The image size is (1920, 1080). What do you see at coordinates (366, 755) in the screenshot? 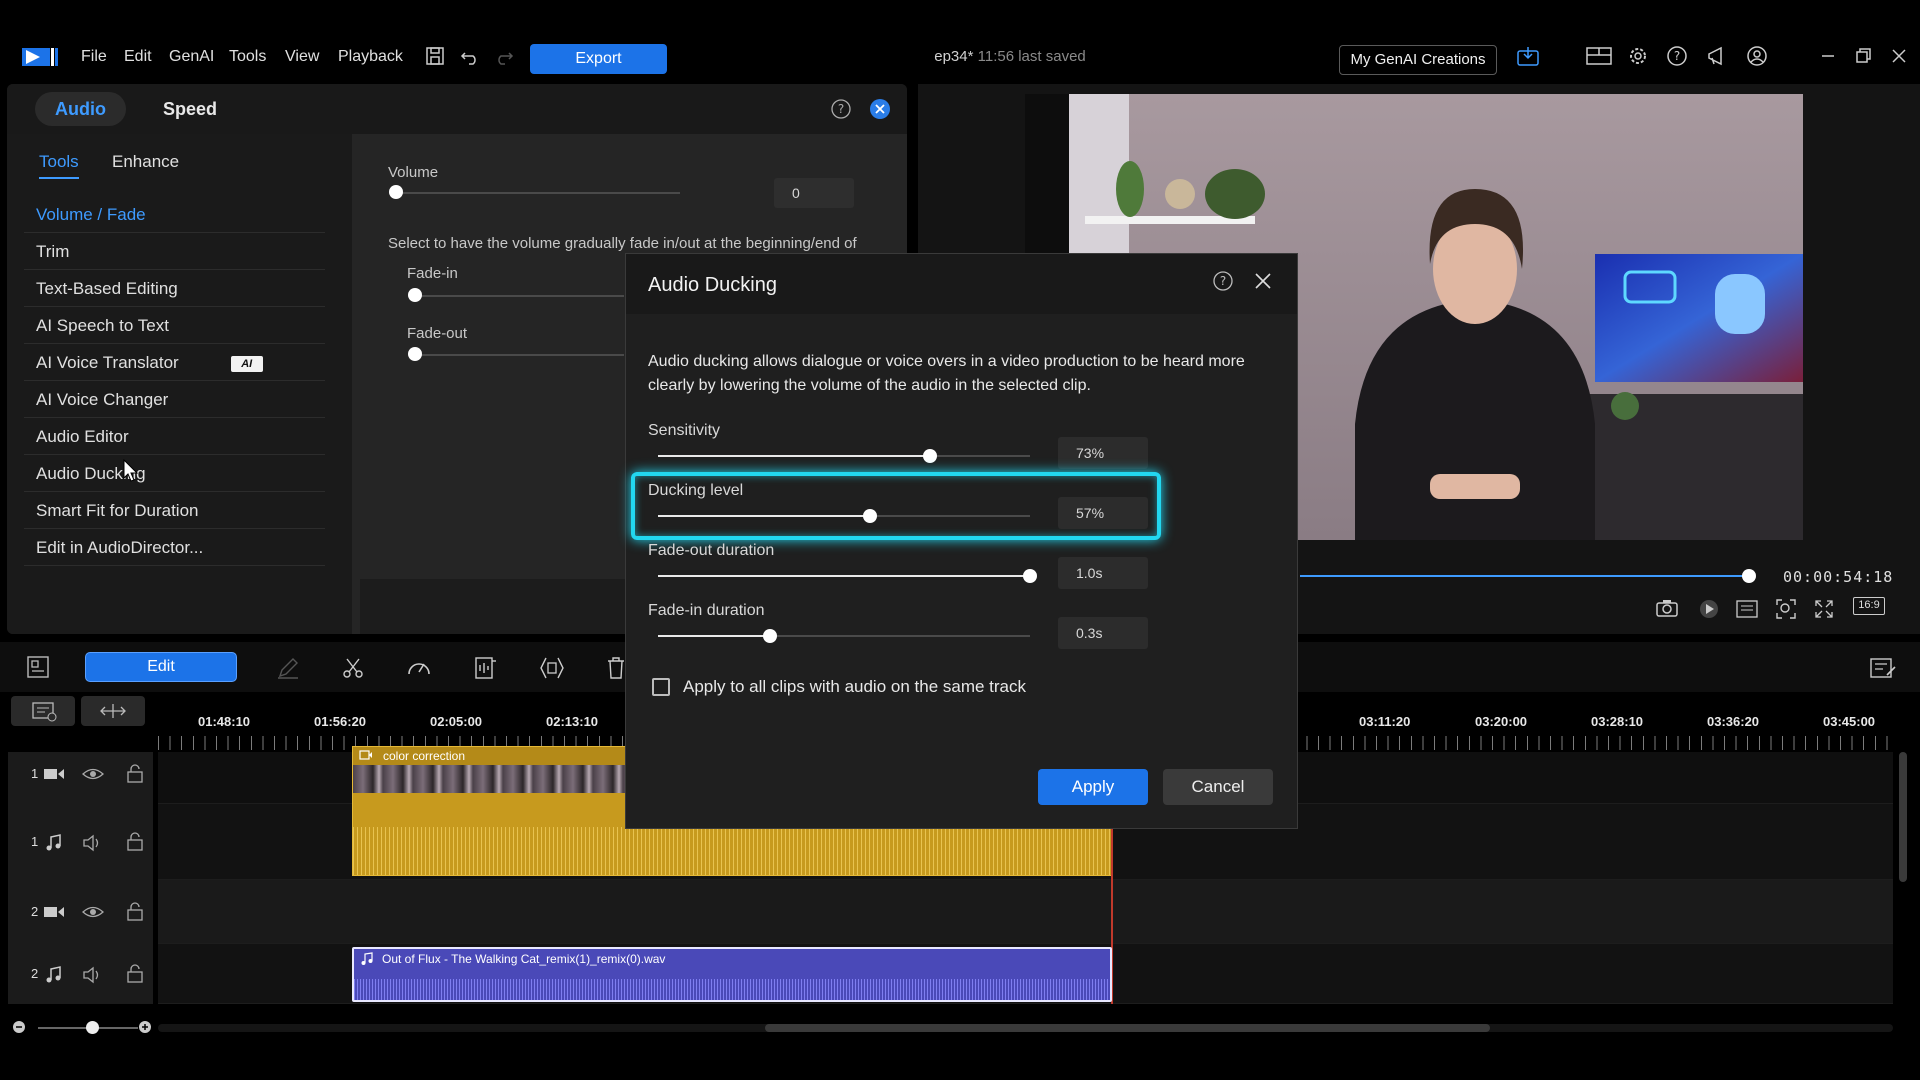
I see `video-clip-icon` at bounding box center [366, 755].